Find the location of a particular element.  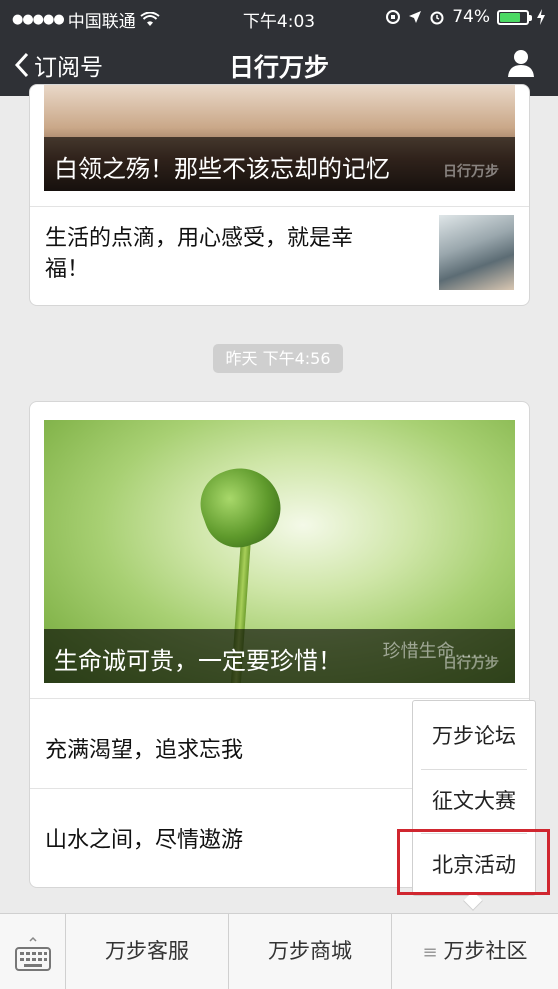

message-timestamp: 昨天 下午4:56 is located at coordinates (278, 358).